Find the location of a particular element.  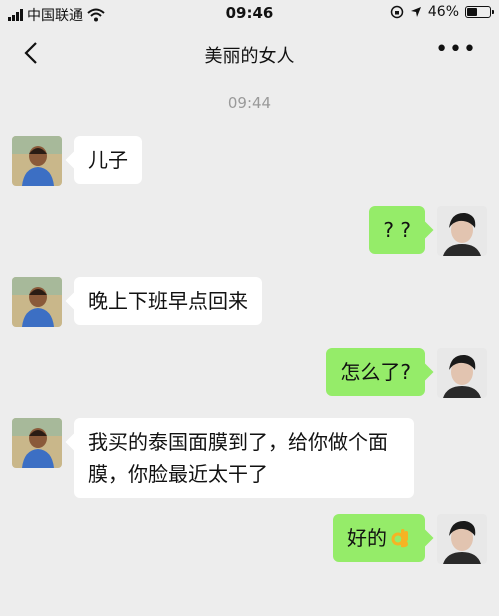

status-bar: 中国联通 09:46 46% is located at coordinates (249, 14).